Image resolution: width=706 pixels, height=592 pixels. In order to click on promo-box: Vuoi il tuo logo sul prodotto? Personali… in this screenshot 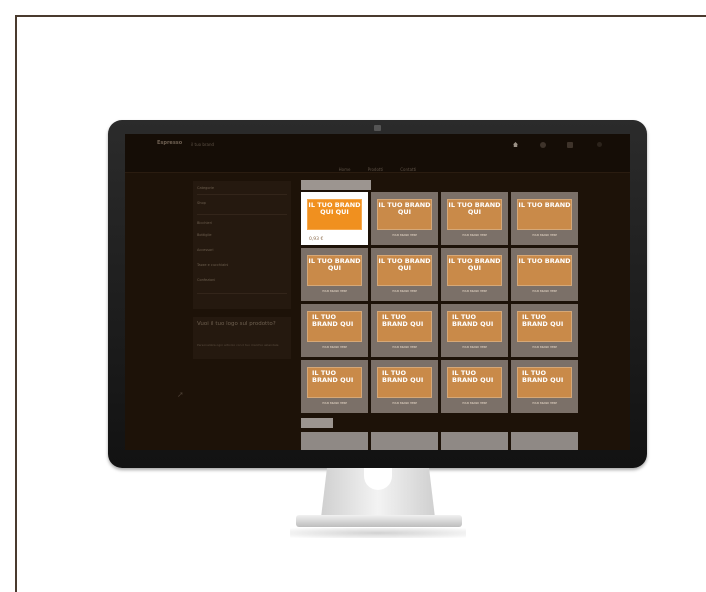, I will do `click(242, 338)`.